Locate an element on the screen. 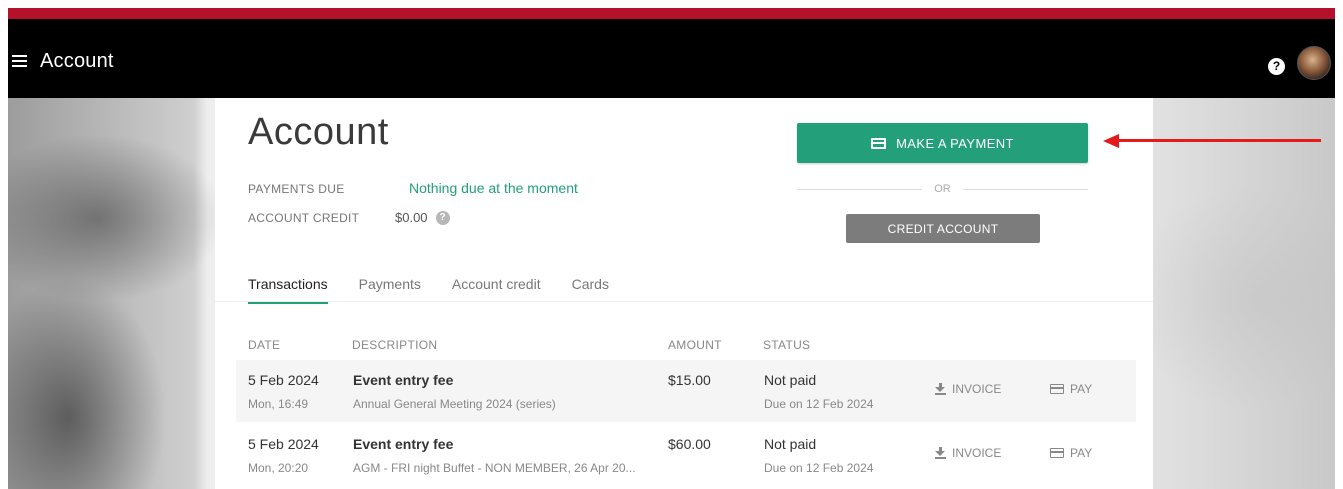 Image resolution: width=1343 pixels, height=489 pixels. app-bar-title: Account is located at coordinates (77, 61).